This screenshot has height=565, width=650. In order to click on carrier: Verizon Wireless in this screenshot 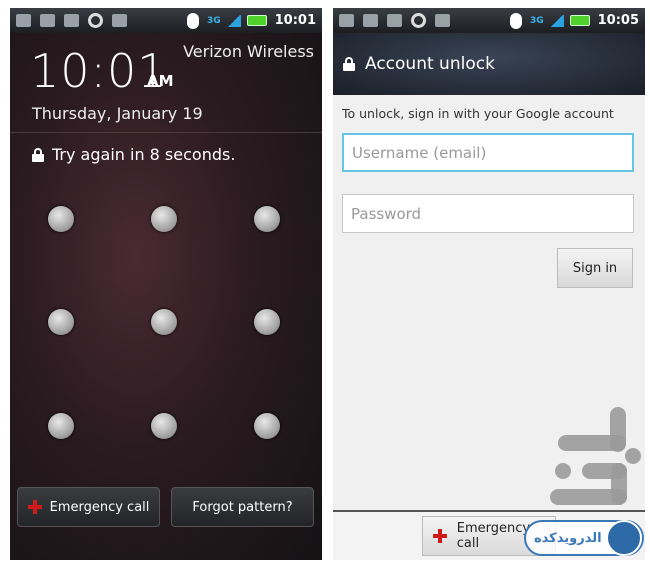, I will do `click(248, 51)`.